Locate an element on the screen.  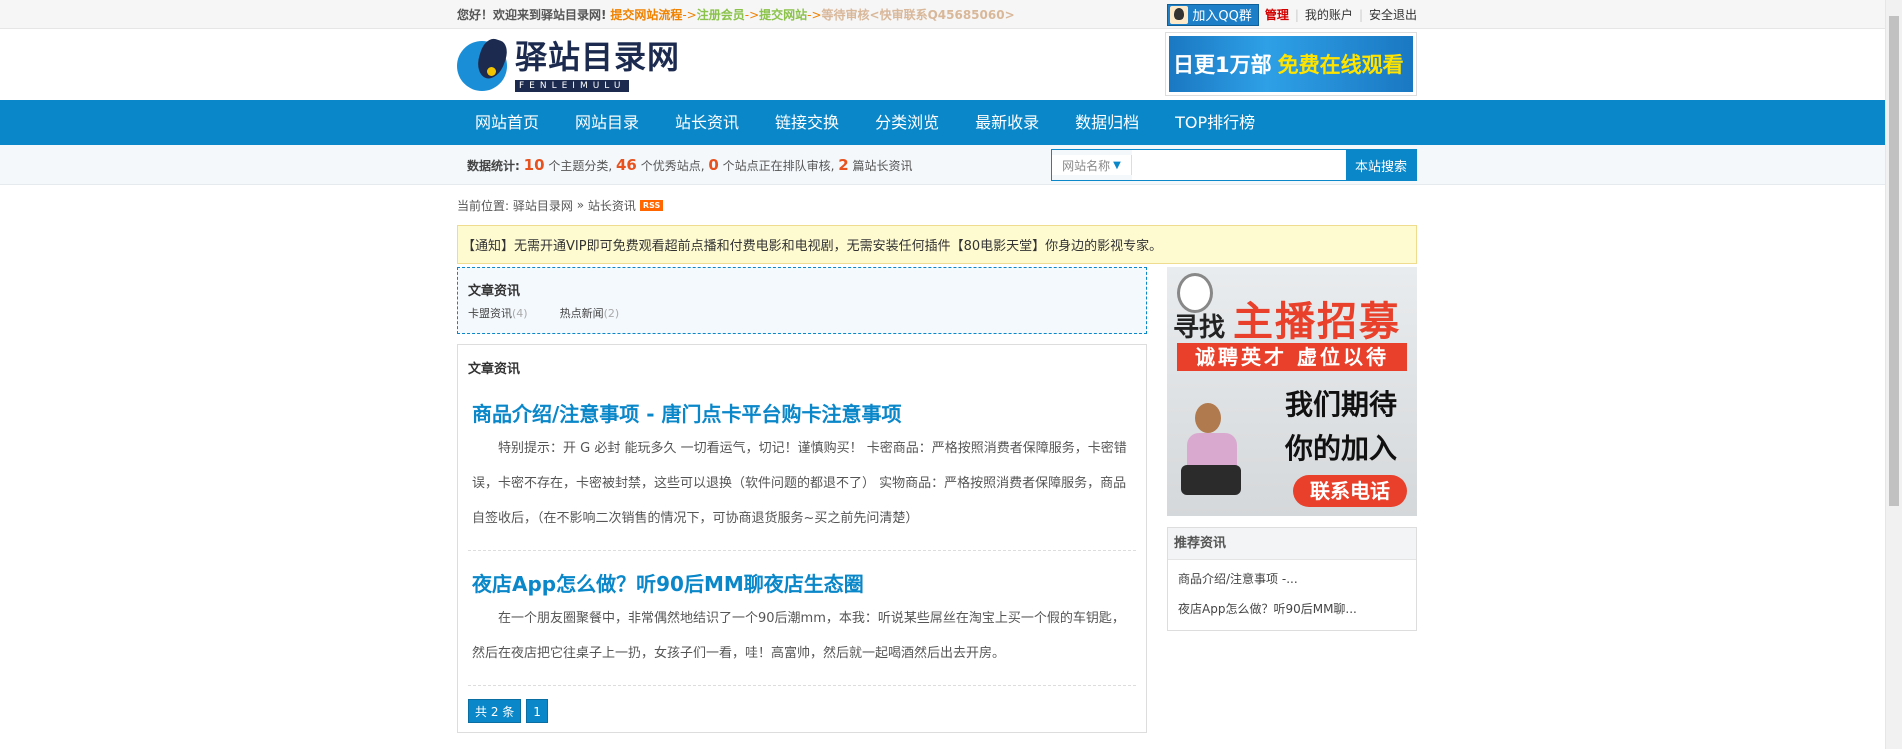
banner-main-text: 主播招募 is located at coordinates (1317, 322).